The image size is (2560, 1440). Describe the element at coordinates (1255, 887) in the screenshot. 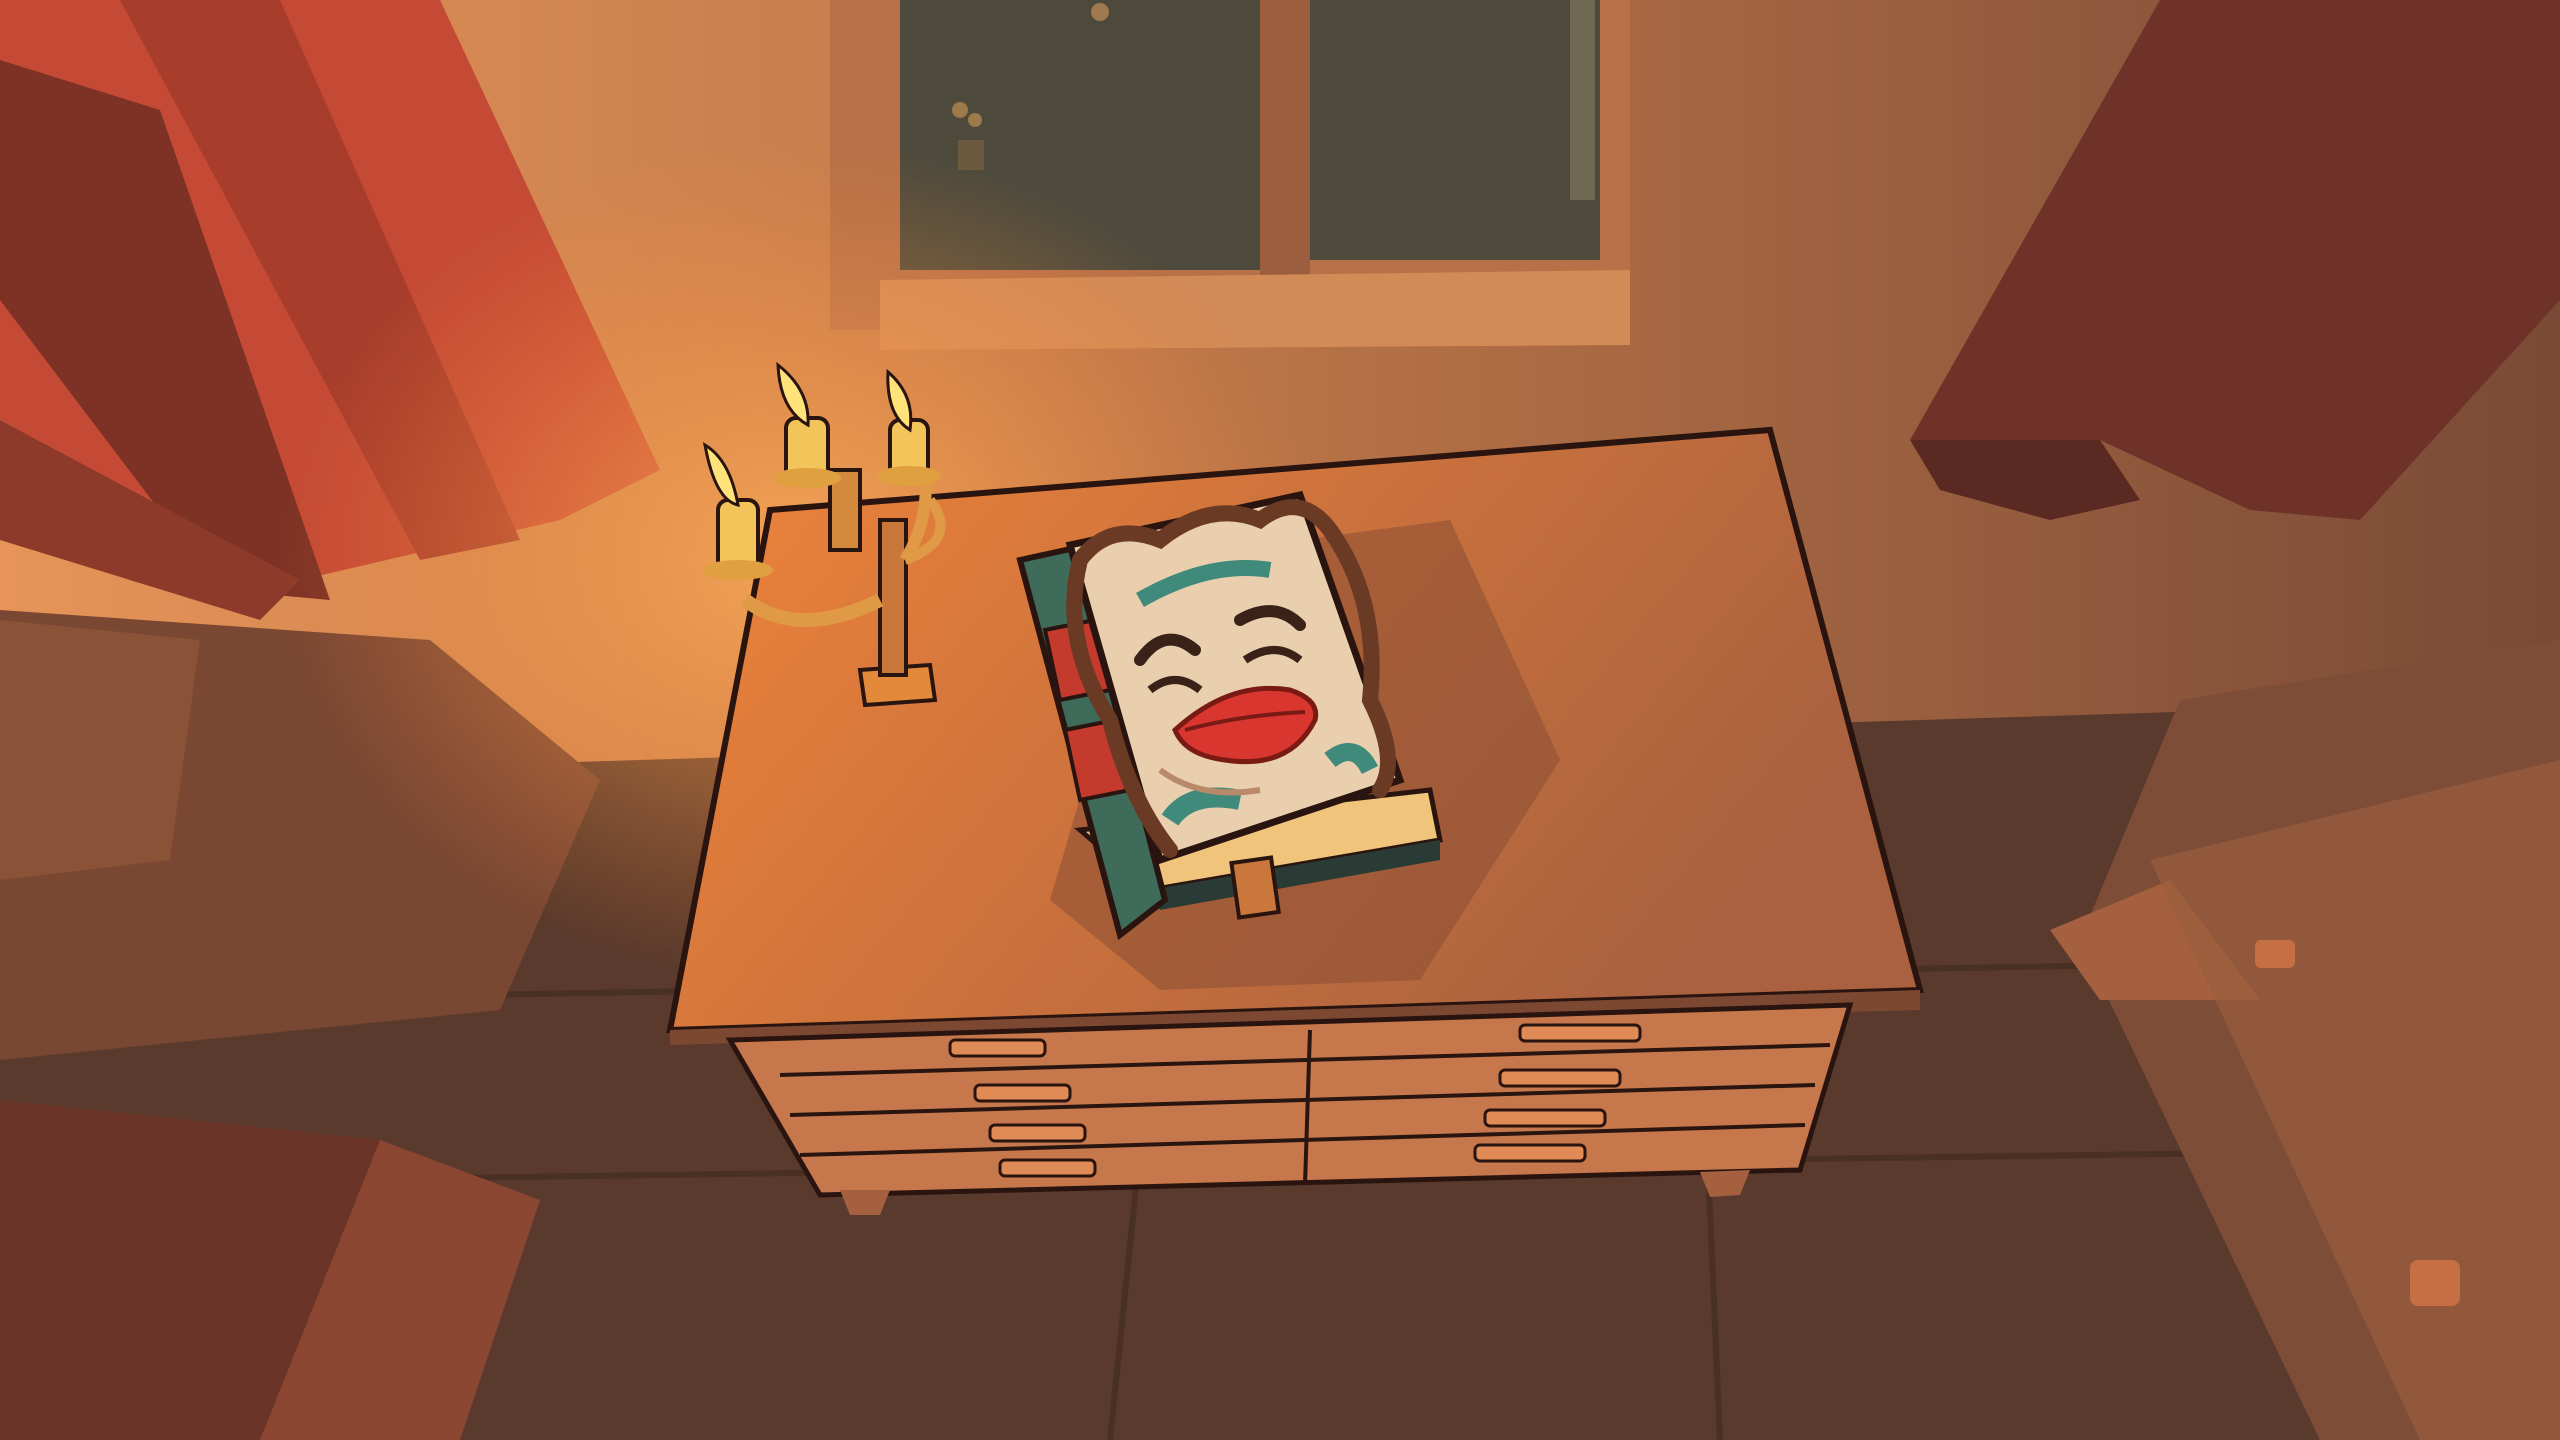

I see `book-clasp-icon` at that location.